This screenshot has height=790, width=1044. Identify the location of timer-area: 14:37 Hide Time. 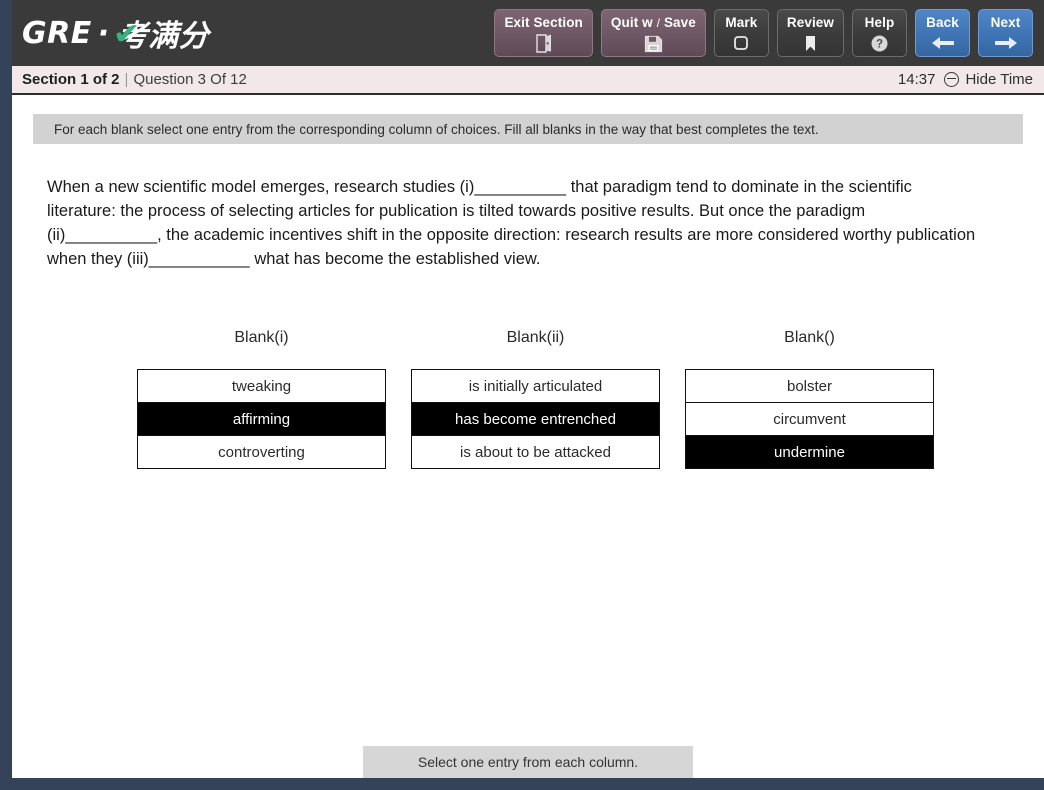
(965, 79).